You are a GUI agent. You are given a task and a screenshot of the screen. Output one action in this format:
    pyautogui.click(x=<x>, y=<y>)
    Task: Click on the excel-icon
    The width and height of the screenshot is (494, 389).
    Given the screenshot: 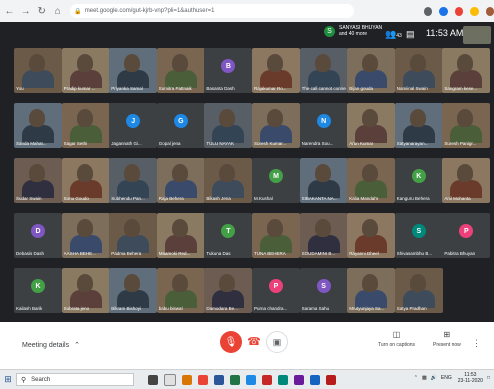 What is the action you would take?
    pyautogui.click(x=235, y=379)
    